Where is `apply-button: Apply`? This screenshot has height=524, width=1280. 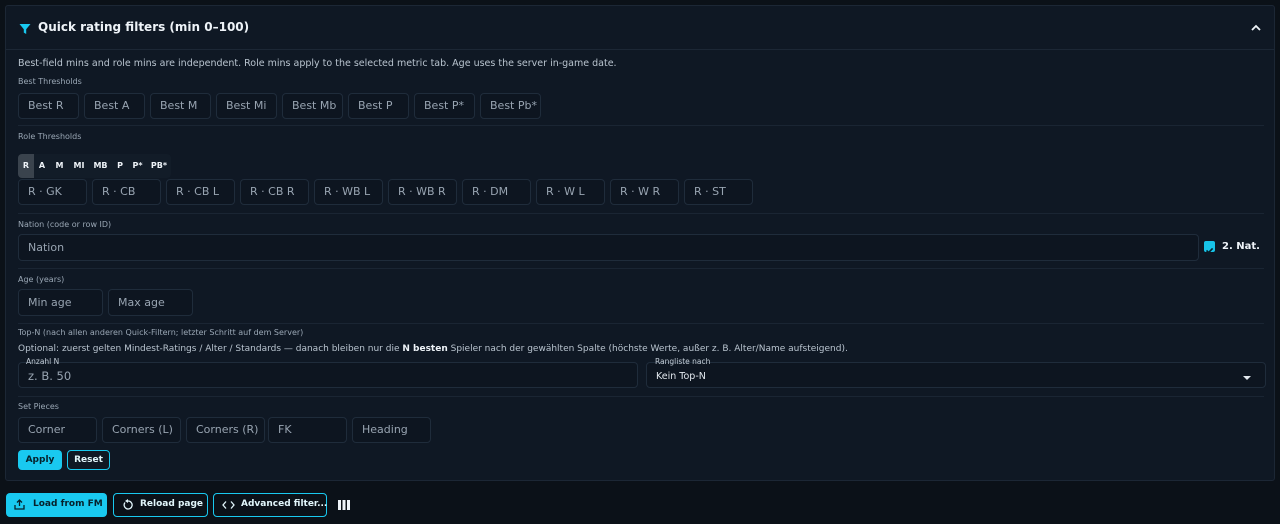
apply-button: Apply is located at coordinates (40, 460).